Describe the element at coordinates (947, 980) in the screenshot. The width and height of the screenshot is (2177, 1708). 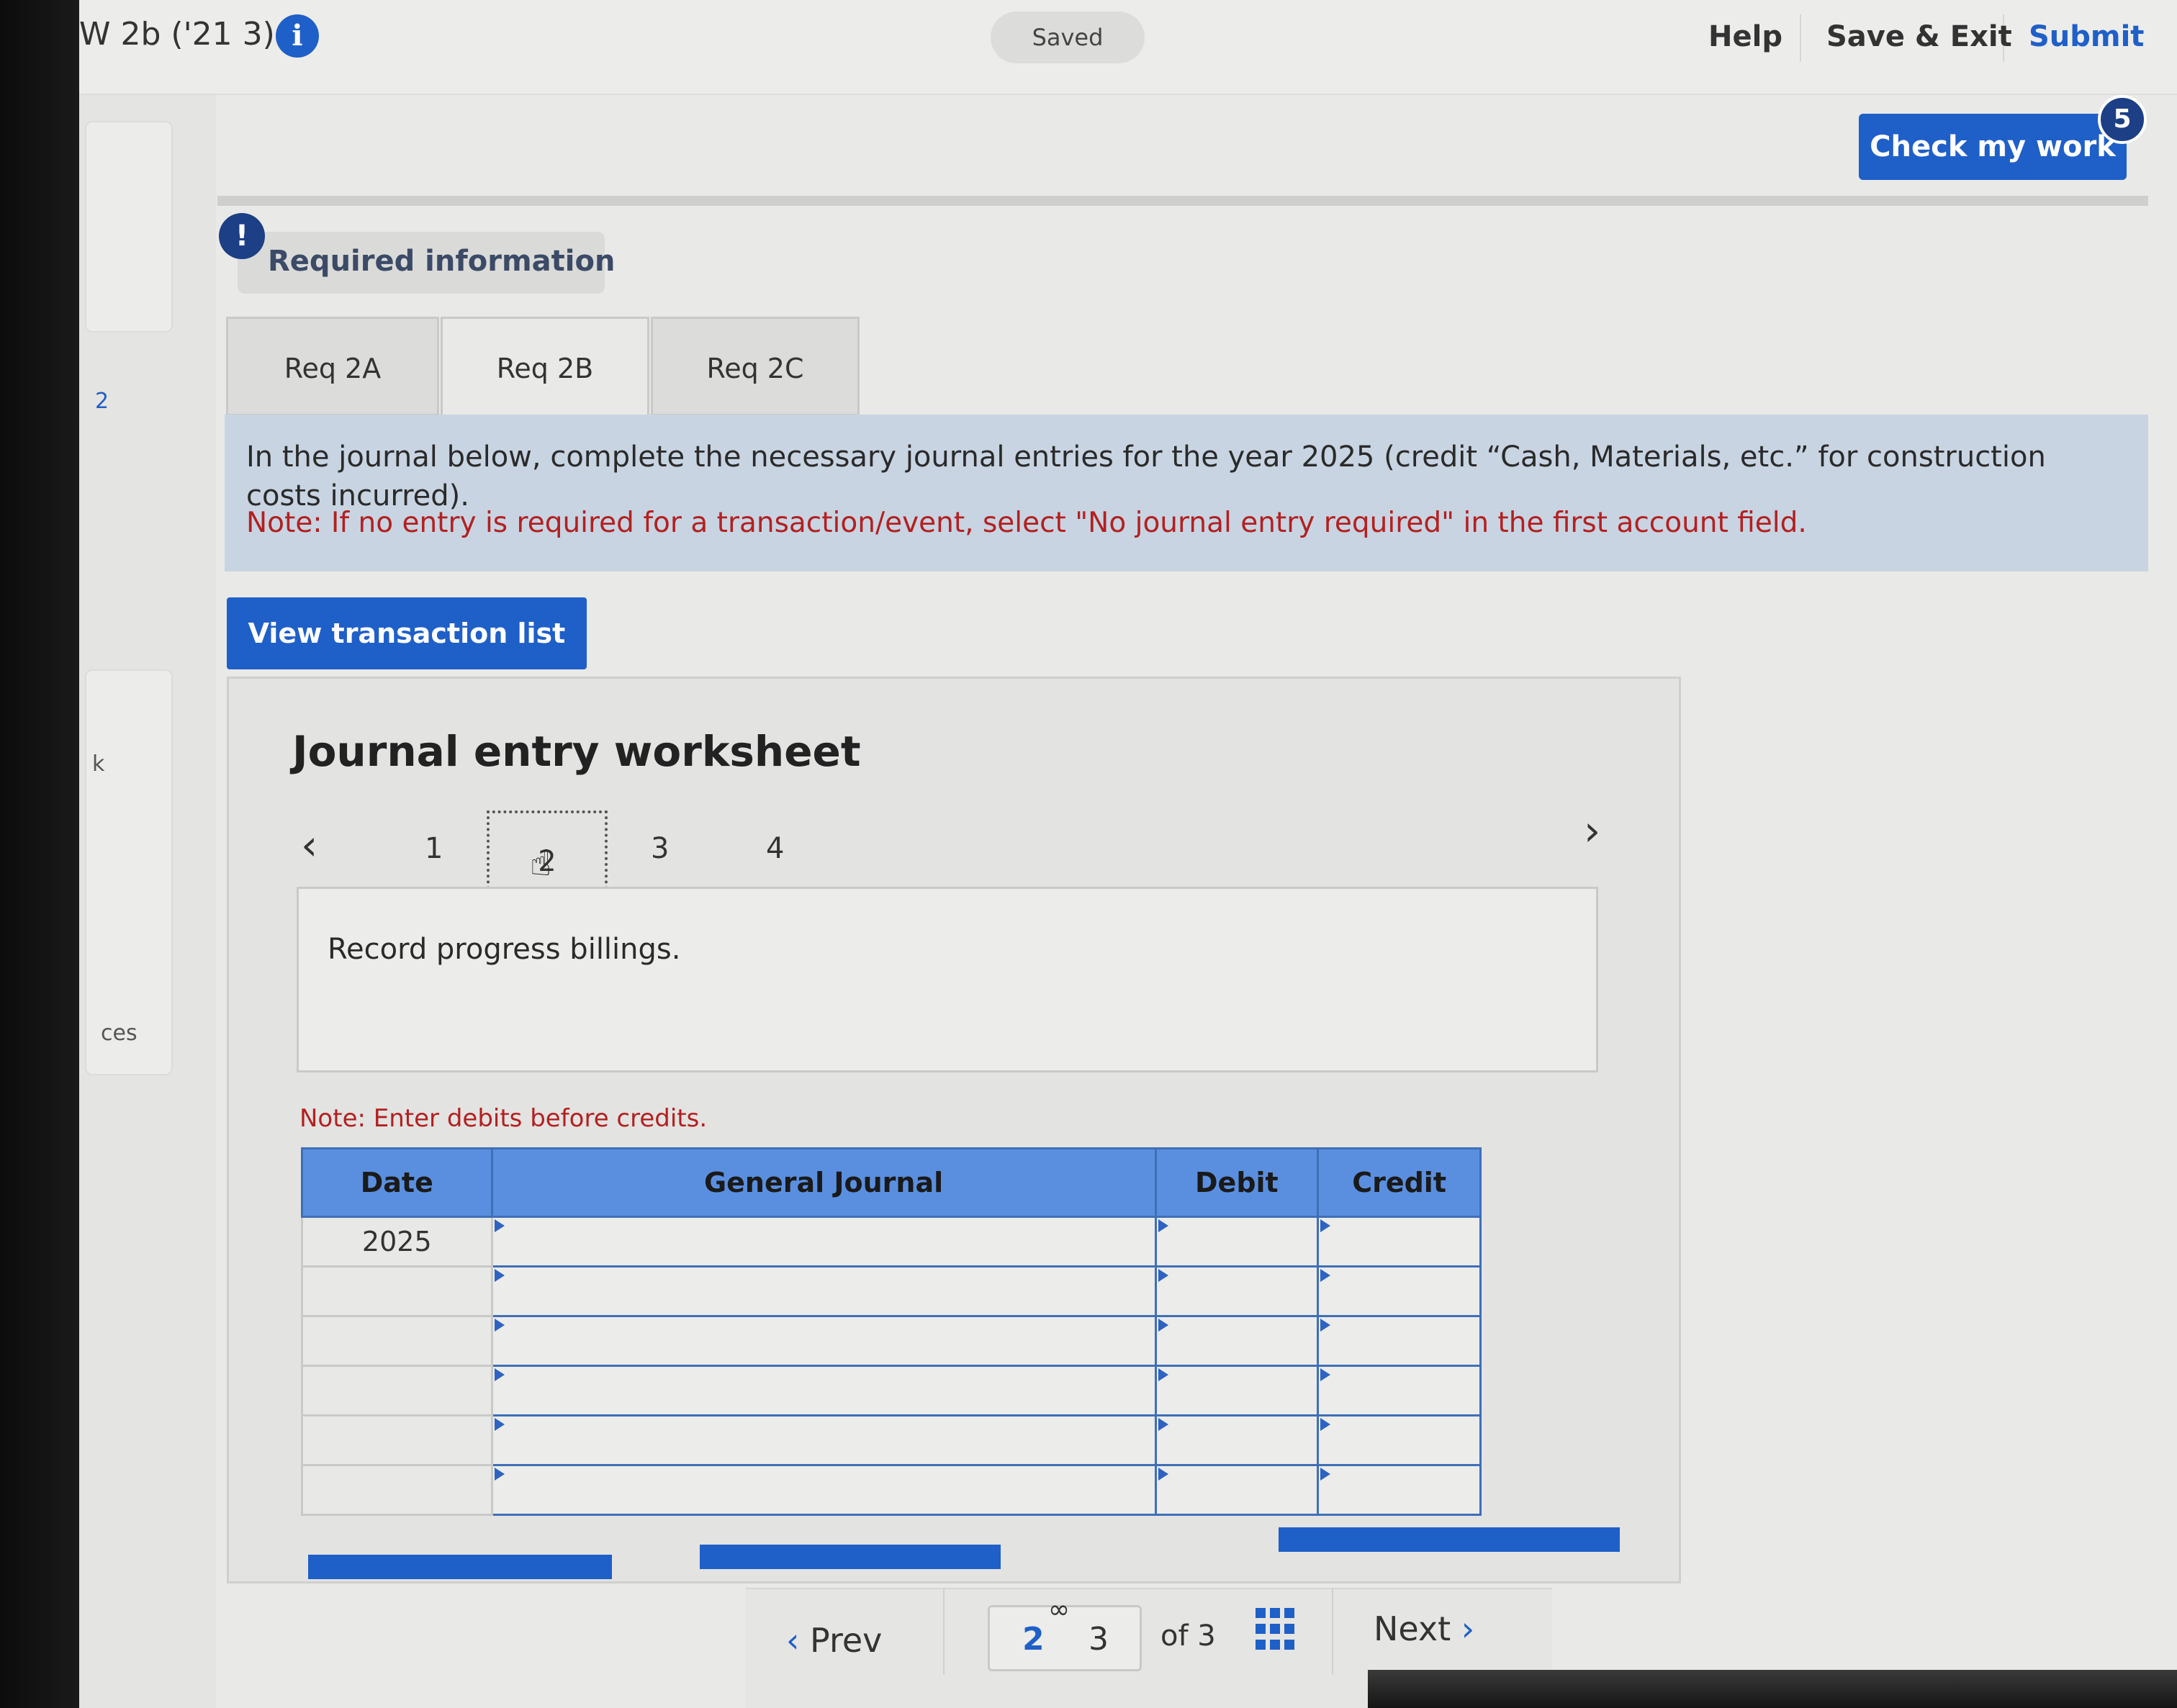
I see `transaction-prompt-box` at that location.